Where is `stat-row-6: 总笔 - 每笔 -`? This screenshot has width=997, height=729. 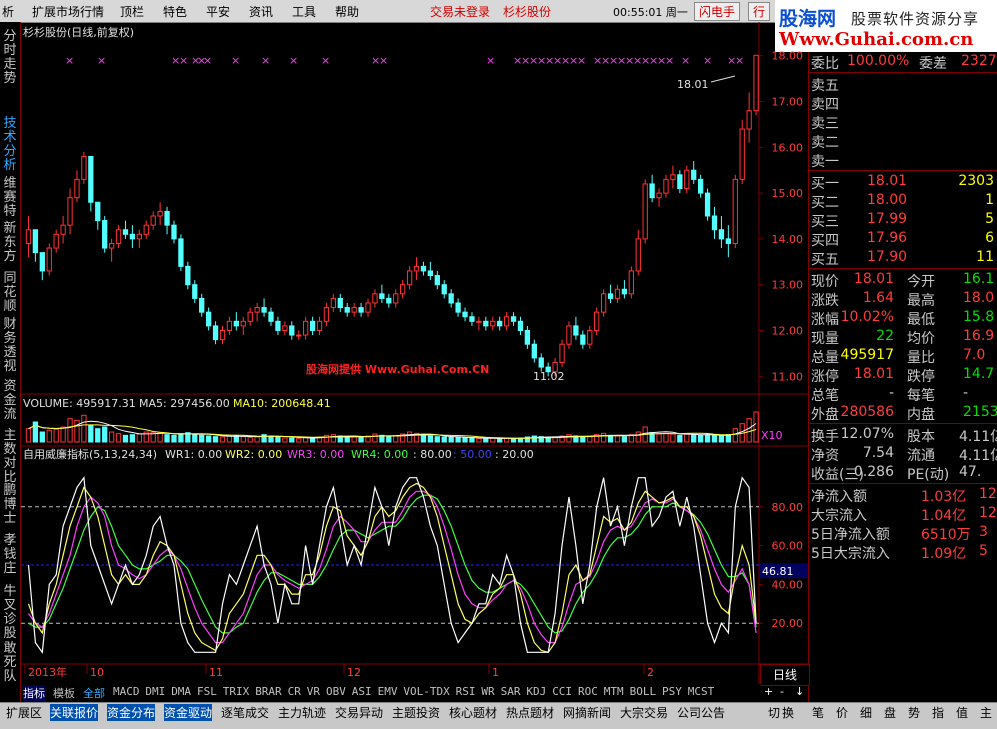 stat-row-6: 总笔 - 每笔 - is located at coordinates (903, 394).